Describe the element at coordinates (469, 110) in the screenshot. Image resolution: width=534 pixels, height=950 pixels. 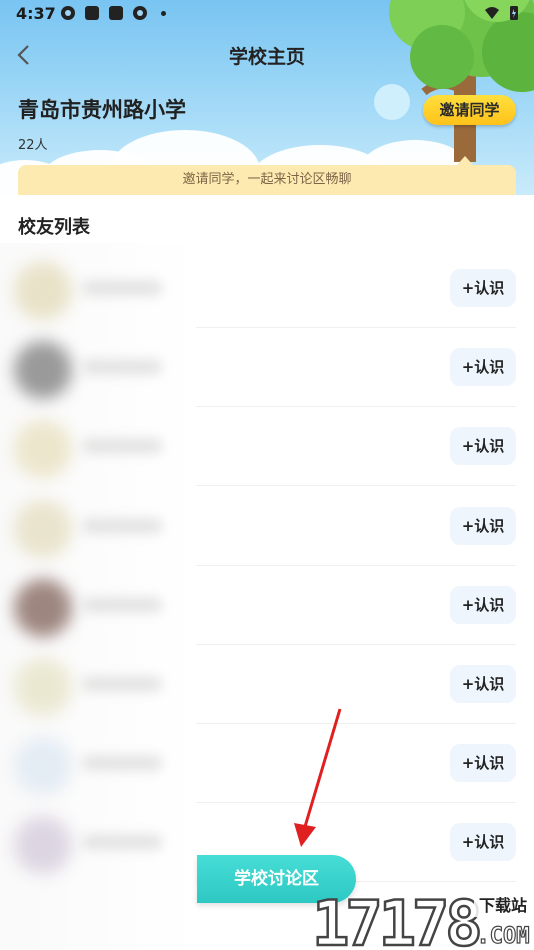
I see `invite-classmates-button: 邀请同学` at that location.